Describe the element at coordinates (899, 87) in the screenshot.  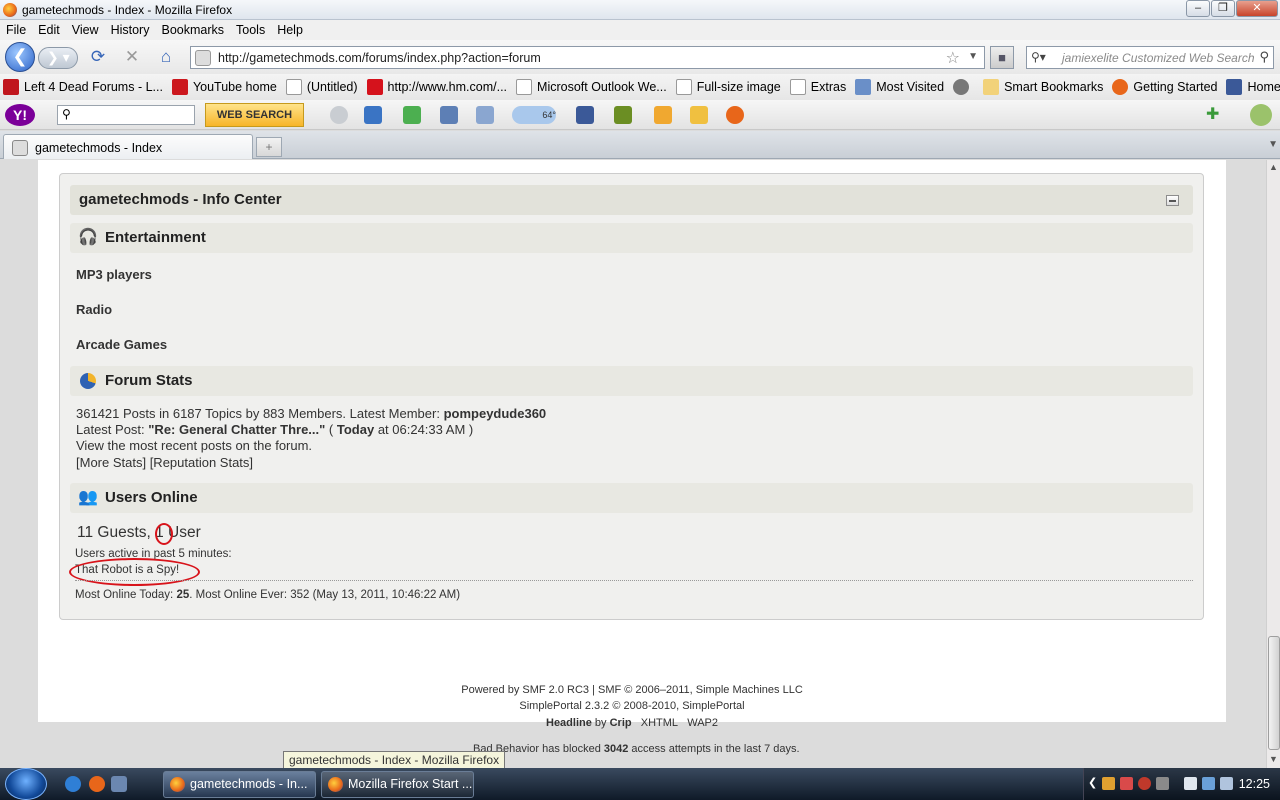
I see `bookmark-item: Most Visited` at that location.